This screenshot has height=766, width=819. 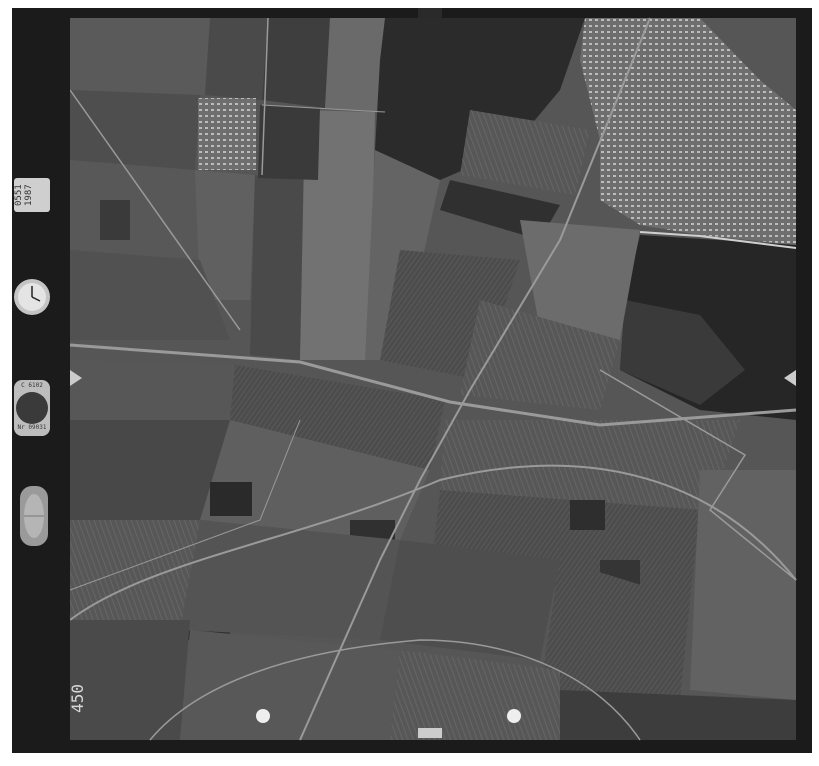 I want to click on fiducial-bottom-right, so click(x=514, y=716).